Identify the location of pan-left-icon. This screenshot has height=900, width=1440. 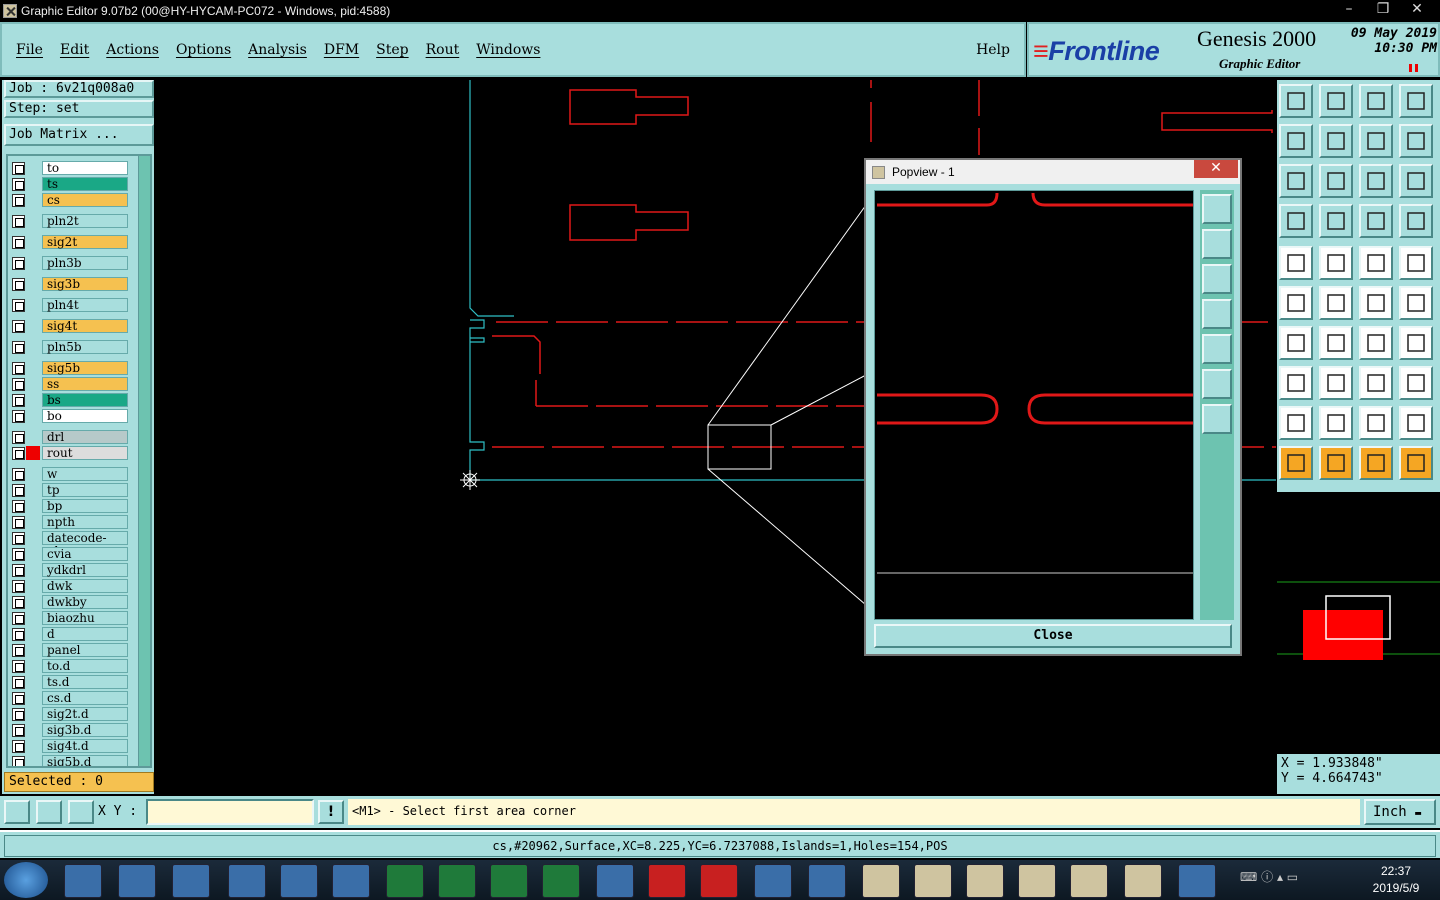
(1296, 141).